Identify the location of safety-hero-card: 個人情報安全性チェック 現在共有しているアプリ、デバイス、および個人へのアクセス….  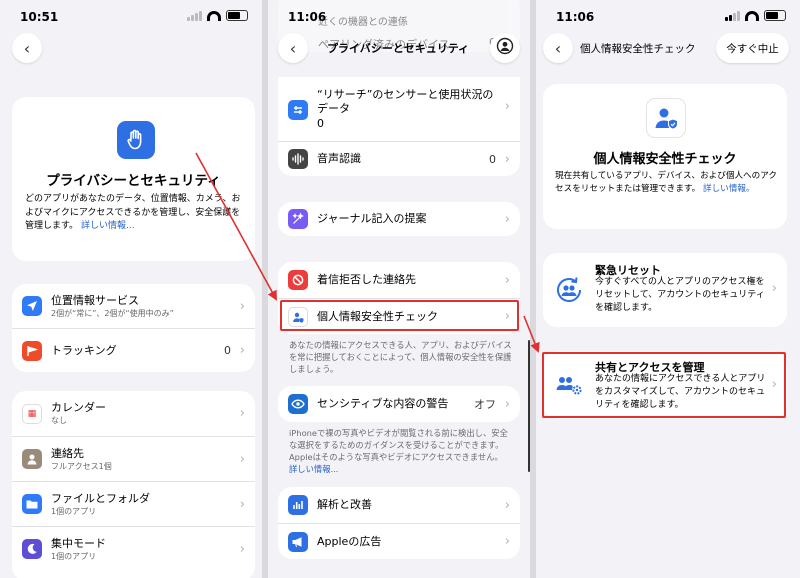
(665, 156).